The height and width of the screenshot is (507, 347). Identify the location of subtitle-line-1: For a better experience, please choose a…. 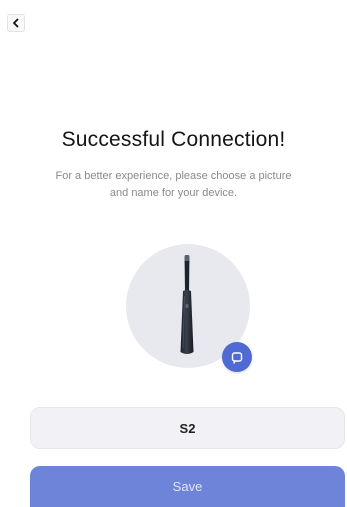
(173, 176).